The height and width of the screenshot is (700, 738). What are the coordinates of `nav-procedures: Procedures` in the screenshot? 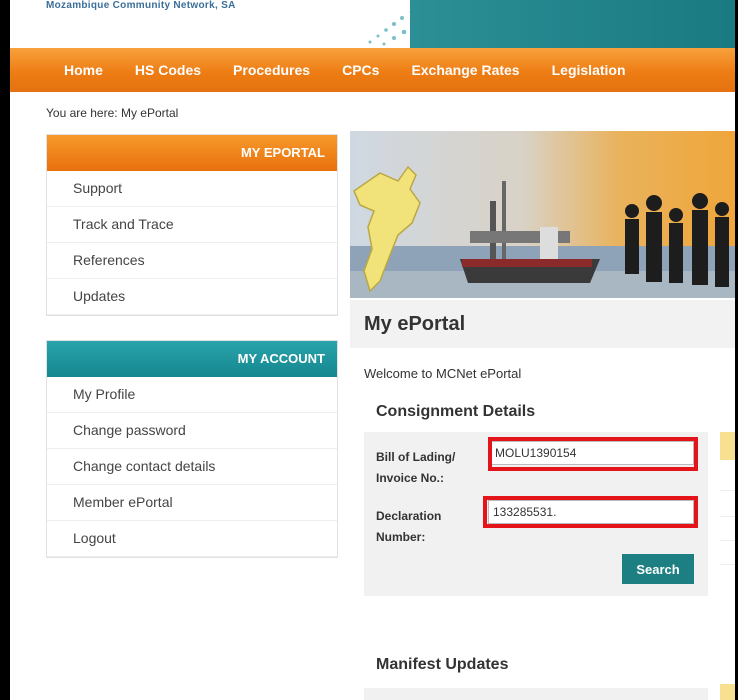 It's located at (271, 70).